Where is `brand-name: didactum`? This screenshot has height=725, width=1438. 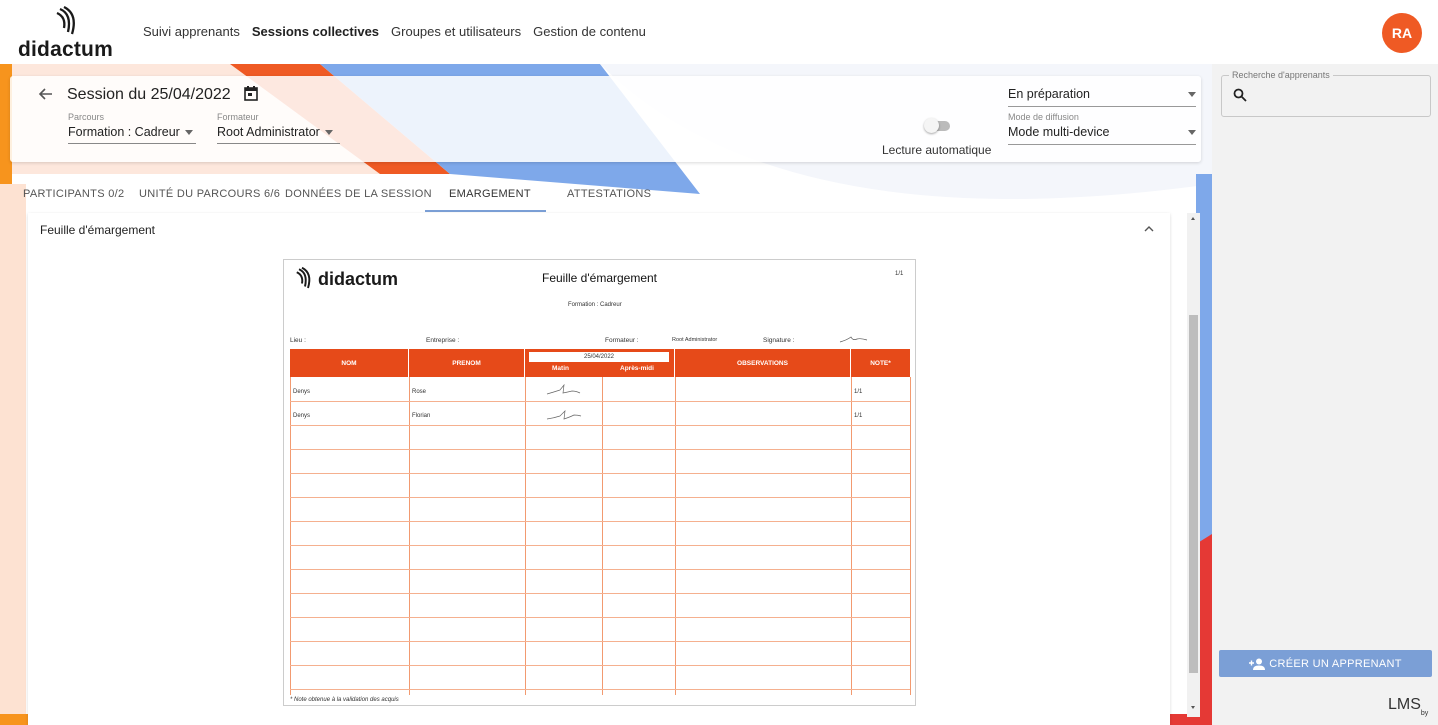
brand-name: didactum is located at coordinates (65, 49).